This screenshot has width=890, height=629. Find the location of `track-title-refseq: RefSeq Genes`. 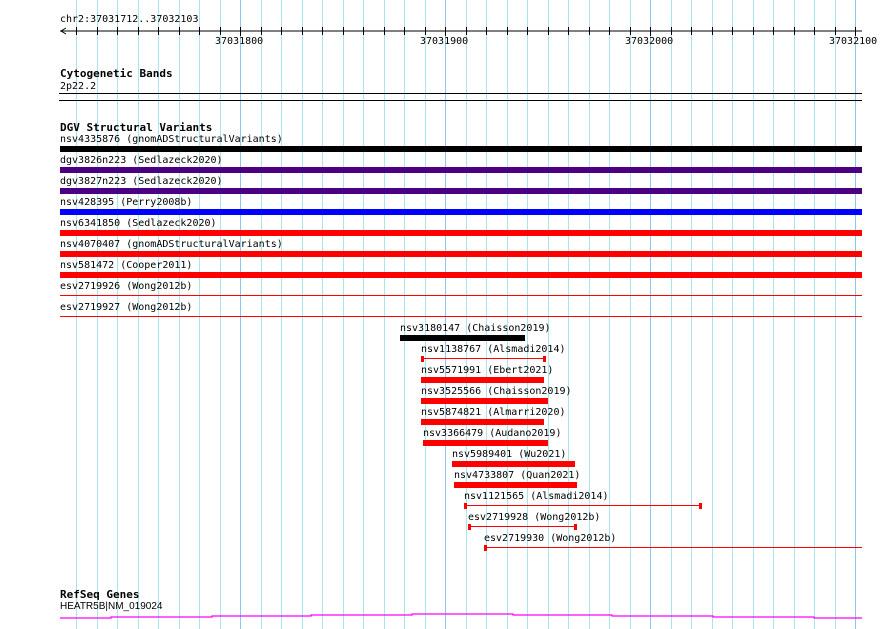

track-title-refseq: RefSeq Genes is located at coordinates (99, 594).